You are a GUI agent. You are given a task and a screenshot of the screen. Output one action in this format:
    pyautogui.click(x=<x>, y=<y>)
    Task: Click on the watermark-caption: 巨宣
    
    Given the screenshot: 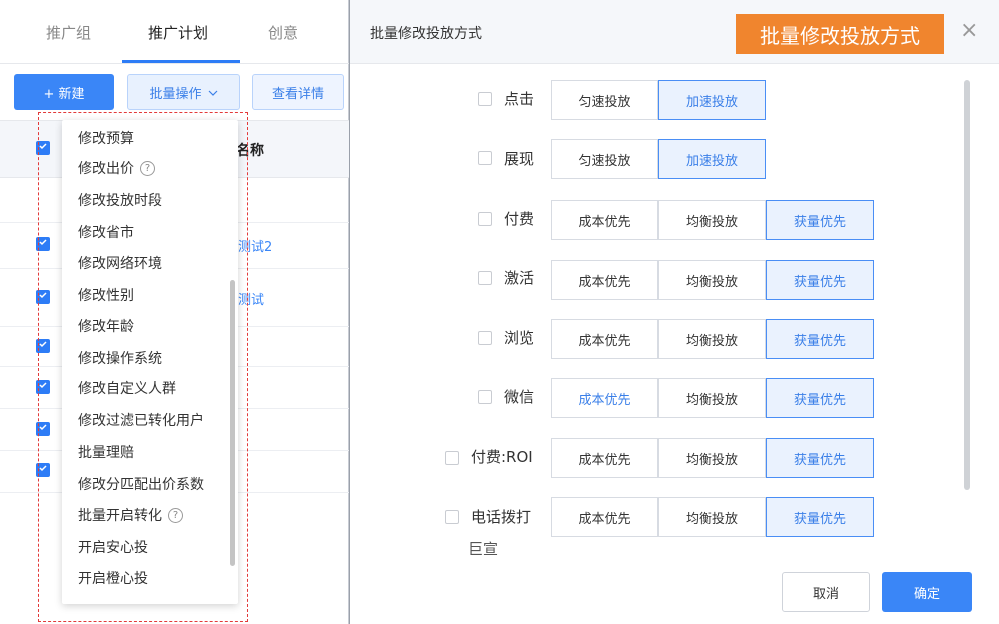 What is the action you would take?
    pyautogui.click(x=483, y=549)
    